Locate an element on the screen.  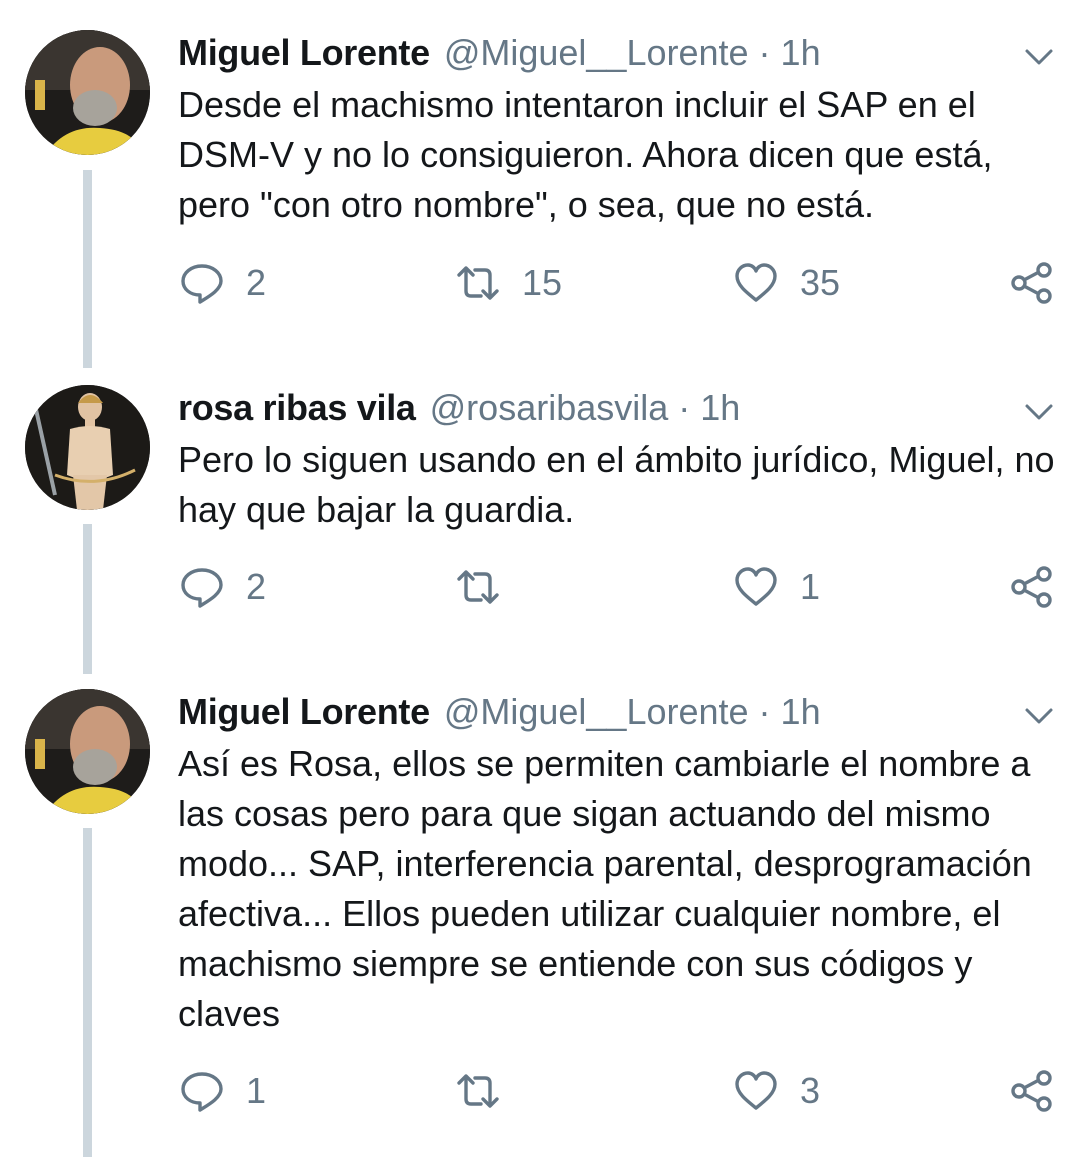
like-count: 35 is located at coordinates (820, 282).